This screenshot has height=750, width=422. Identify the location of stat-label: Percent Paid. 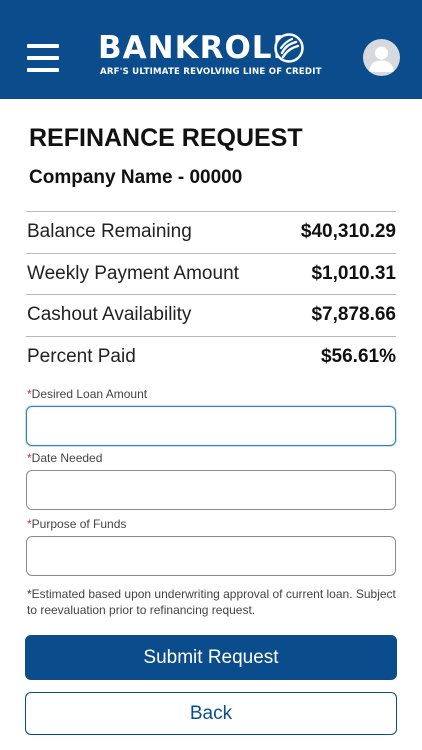
(81, 356).